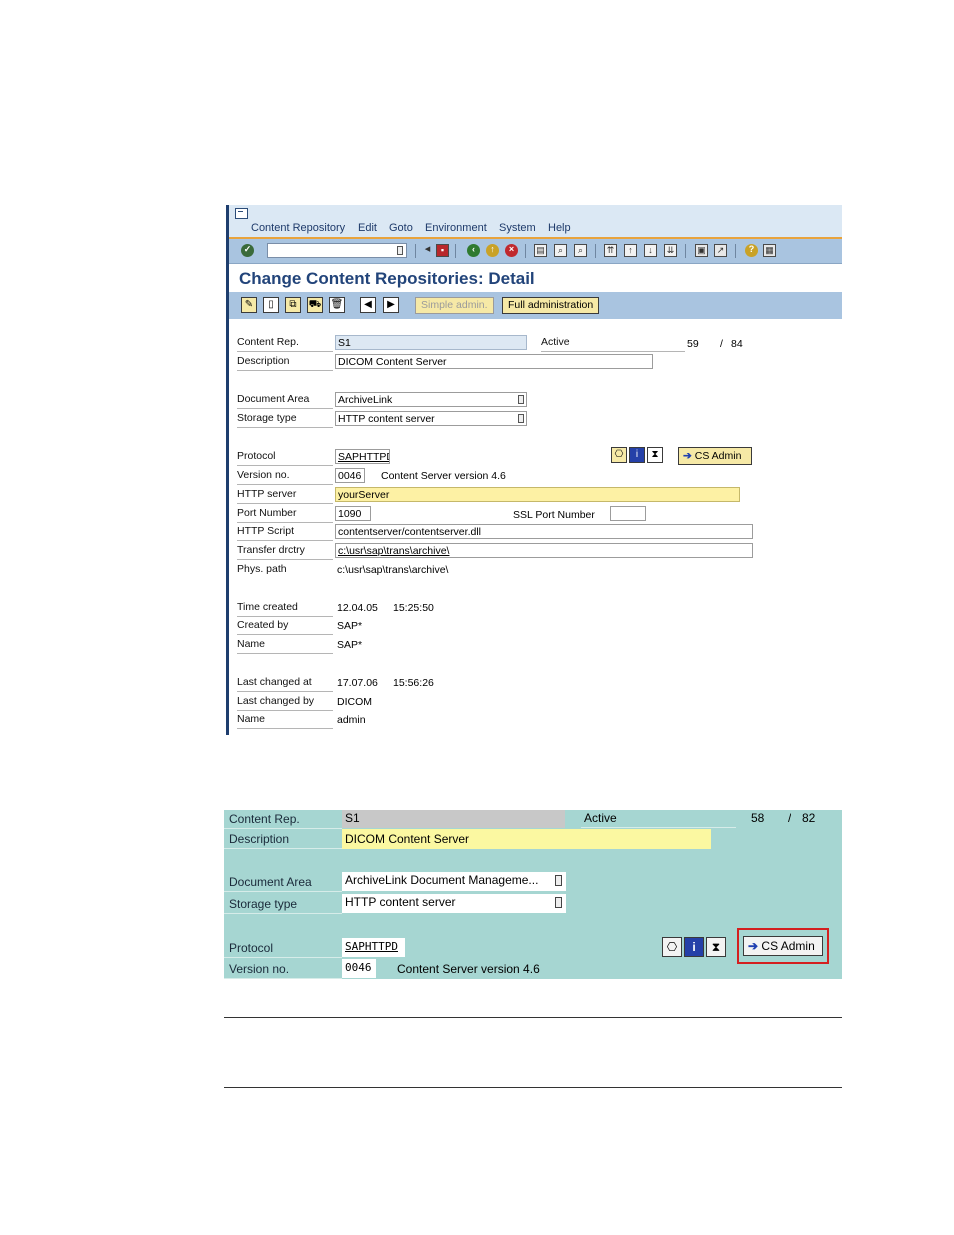 Image resolution: width=954 pixels, height=1235 pixels. I want to click on menu-environment: Environment, so click(456, 228).